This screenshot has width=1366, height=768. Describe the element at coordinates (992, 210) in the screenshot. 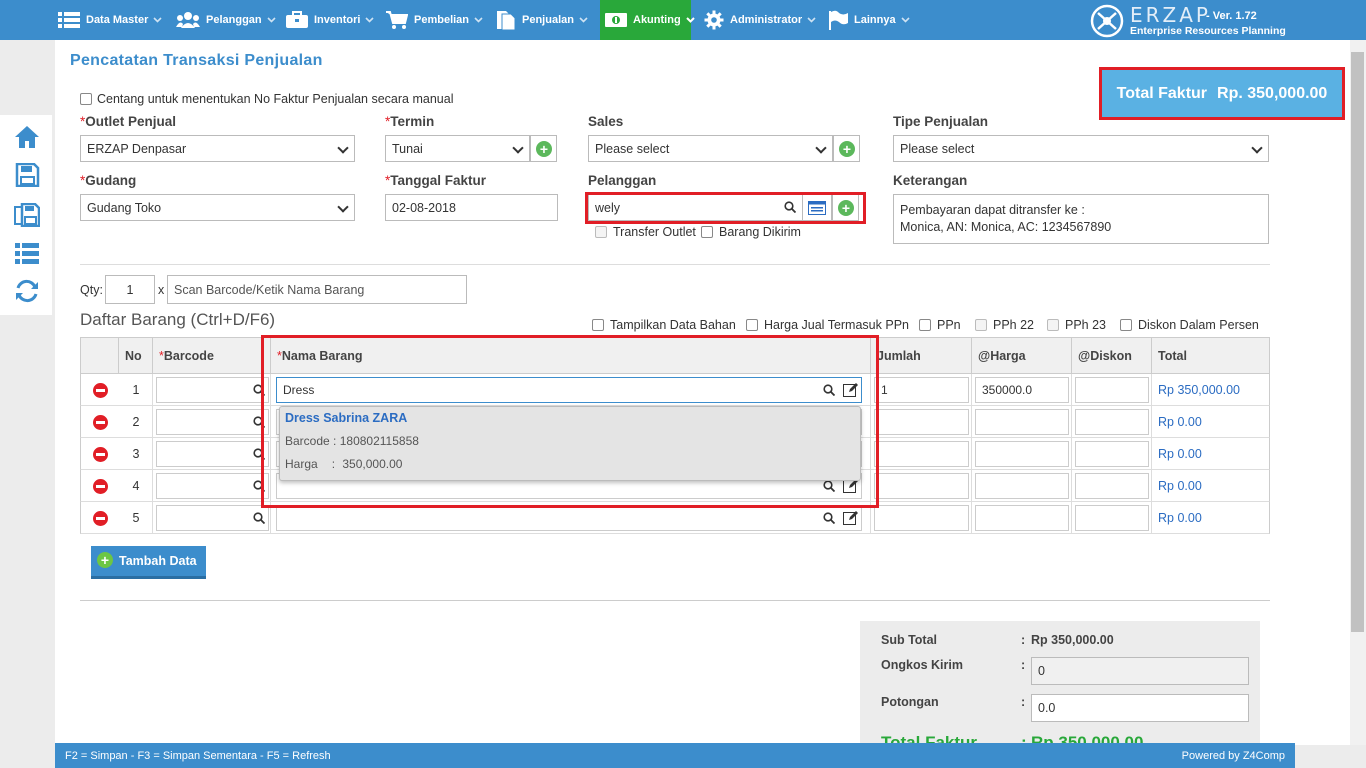

I see `keterangan-line-1: Pembayaran dapat ditransfer ke :` at that location.